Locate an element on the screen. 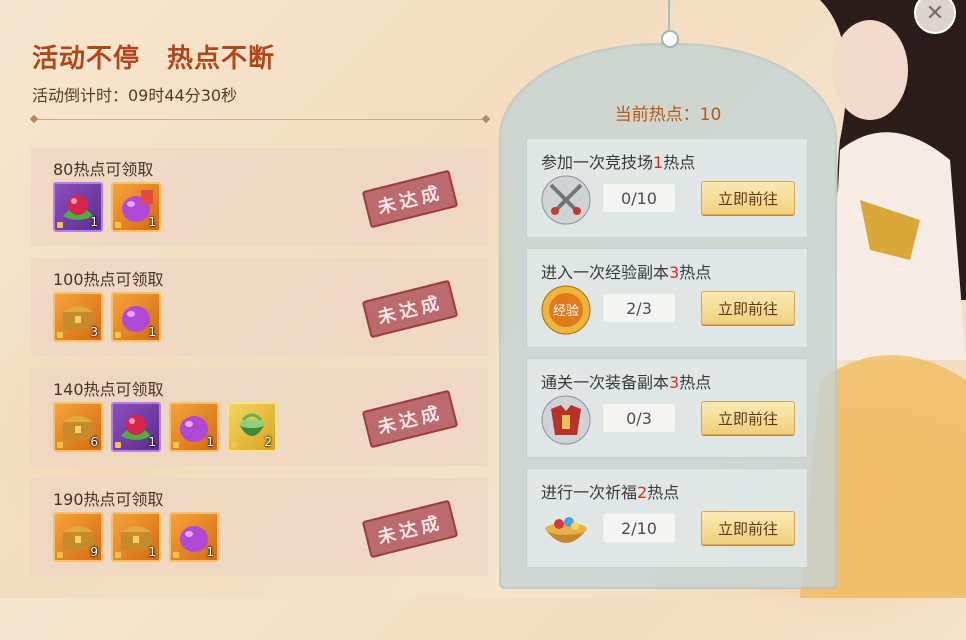 Image resolution: width=966 pixels, height=640 pixels. reward-row-100: 100热点可领取 3 1 未达成 is located at coordinates (259, 307).